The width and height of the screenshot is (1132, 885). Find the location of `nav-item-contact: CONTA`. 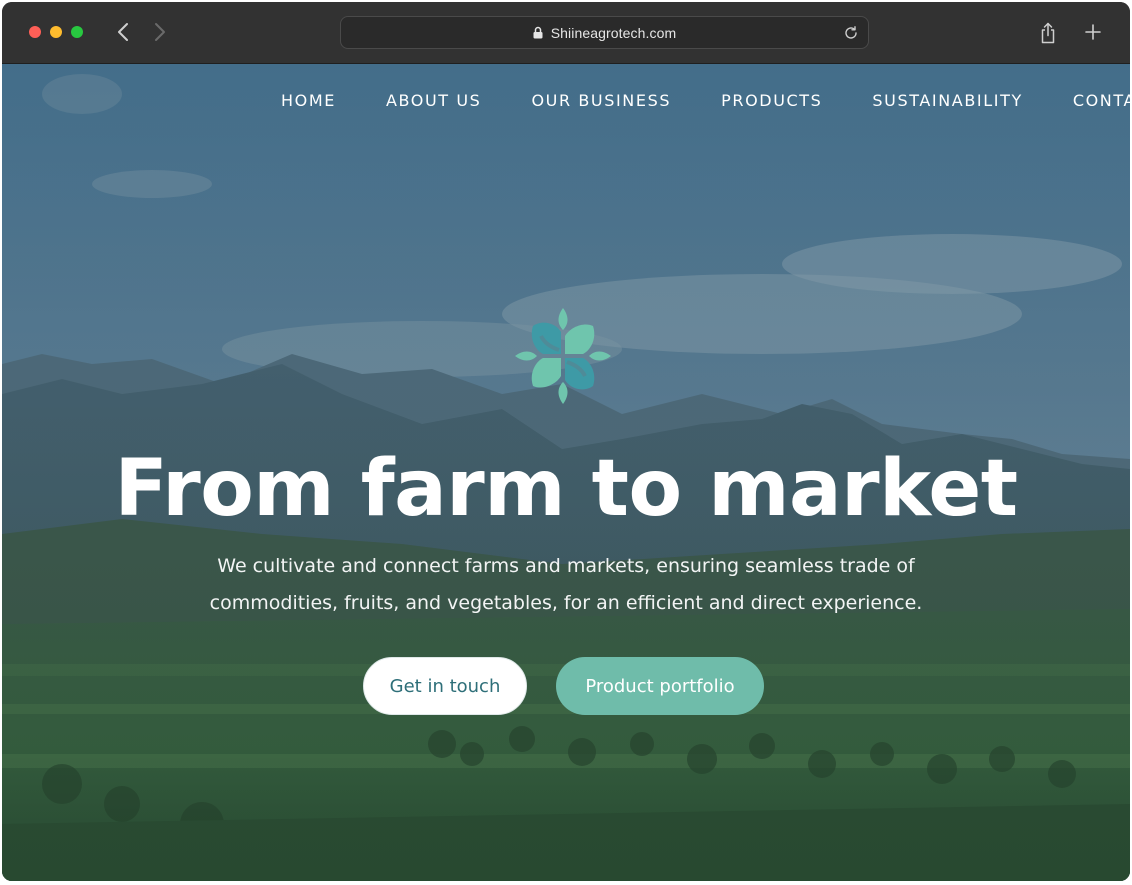

nav-item-contact: CONTA is located at coordinates (1101, 100).